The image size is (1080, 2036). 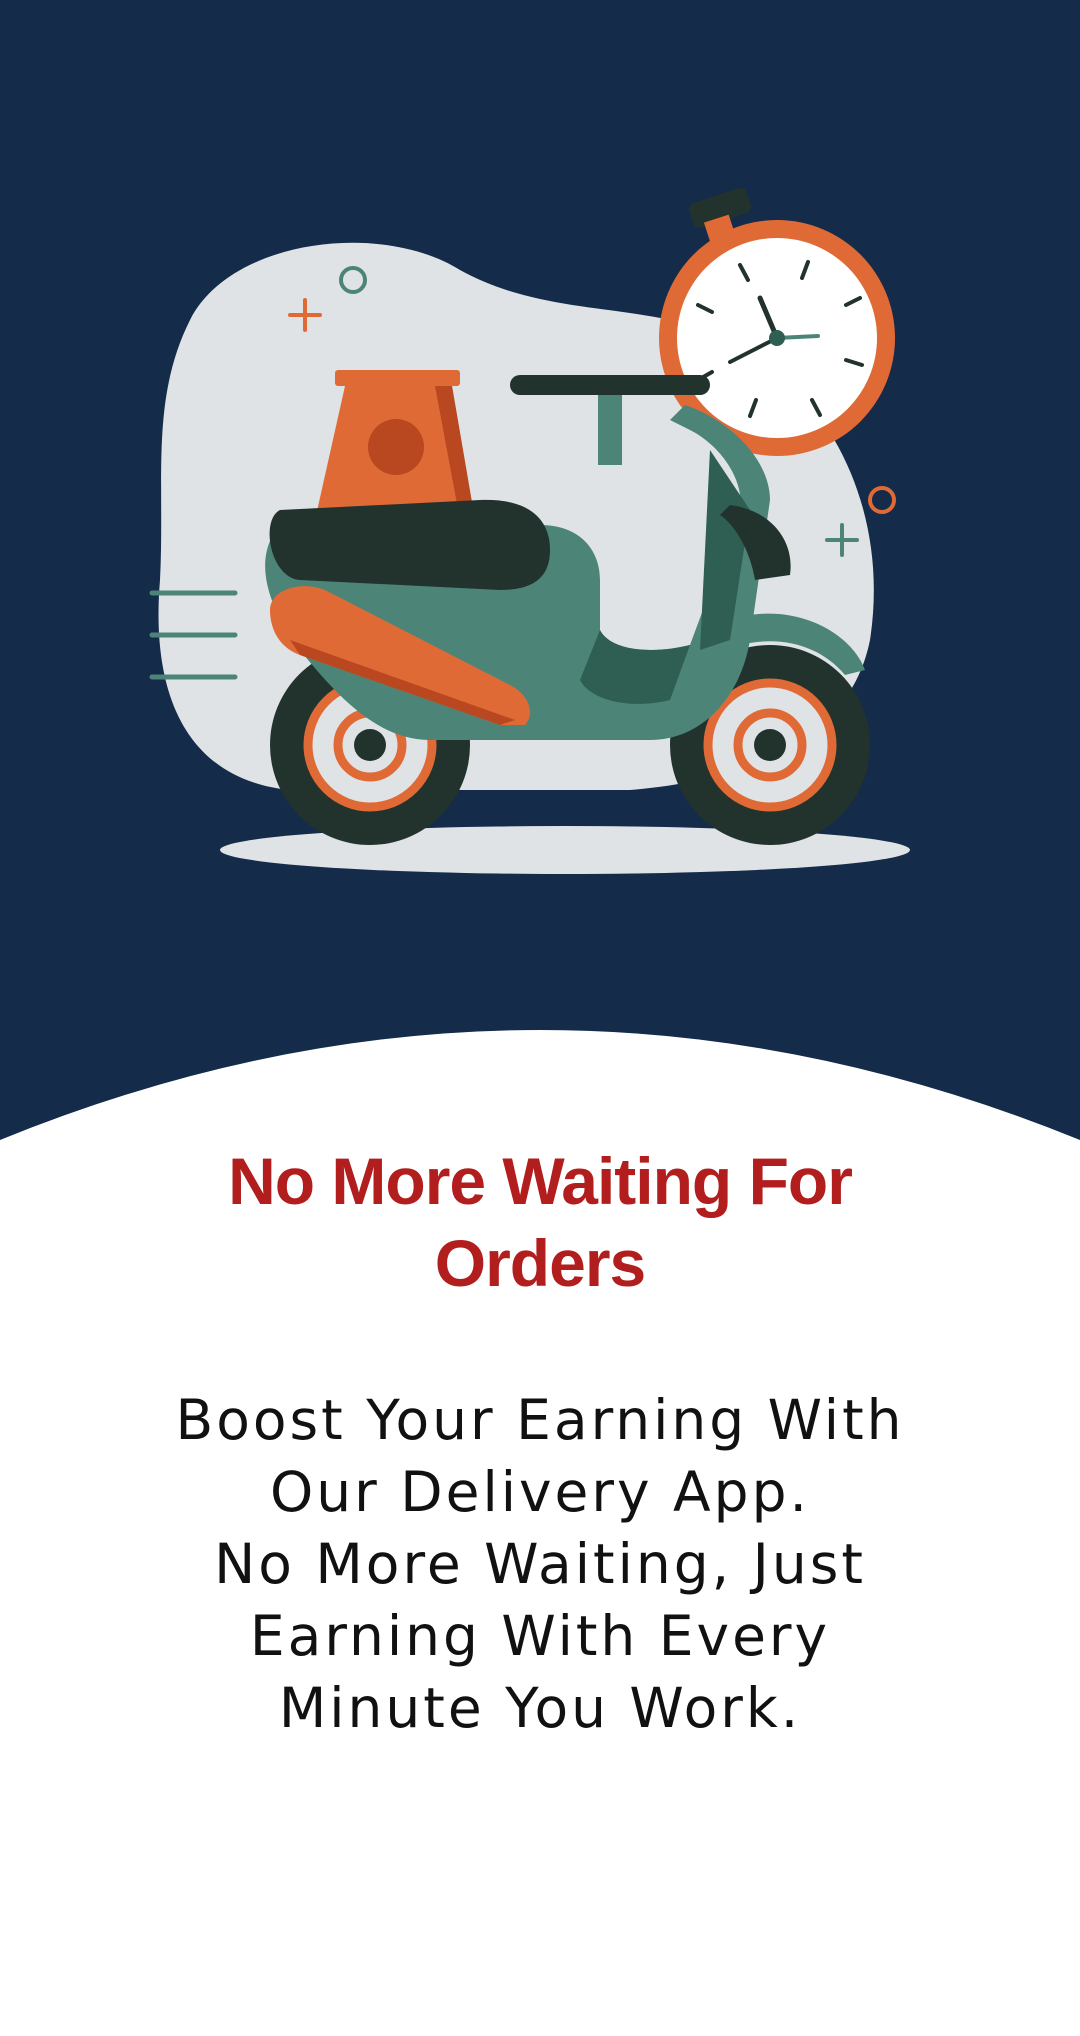 I want to click on handlebar, so click(x=610, y=385).